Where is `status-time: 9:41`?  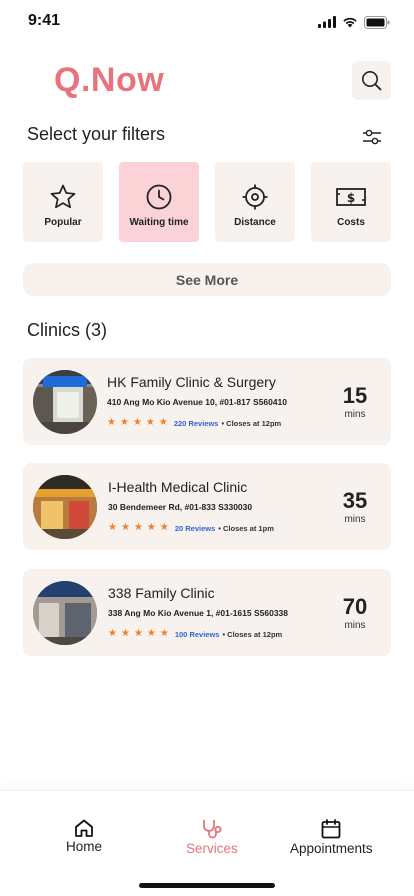 status-time: 9:41 is located at coordinates (44, 20).